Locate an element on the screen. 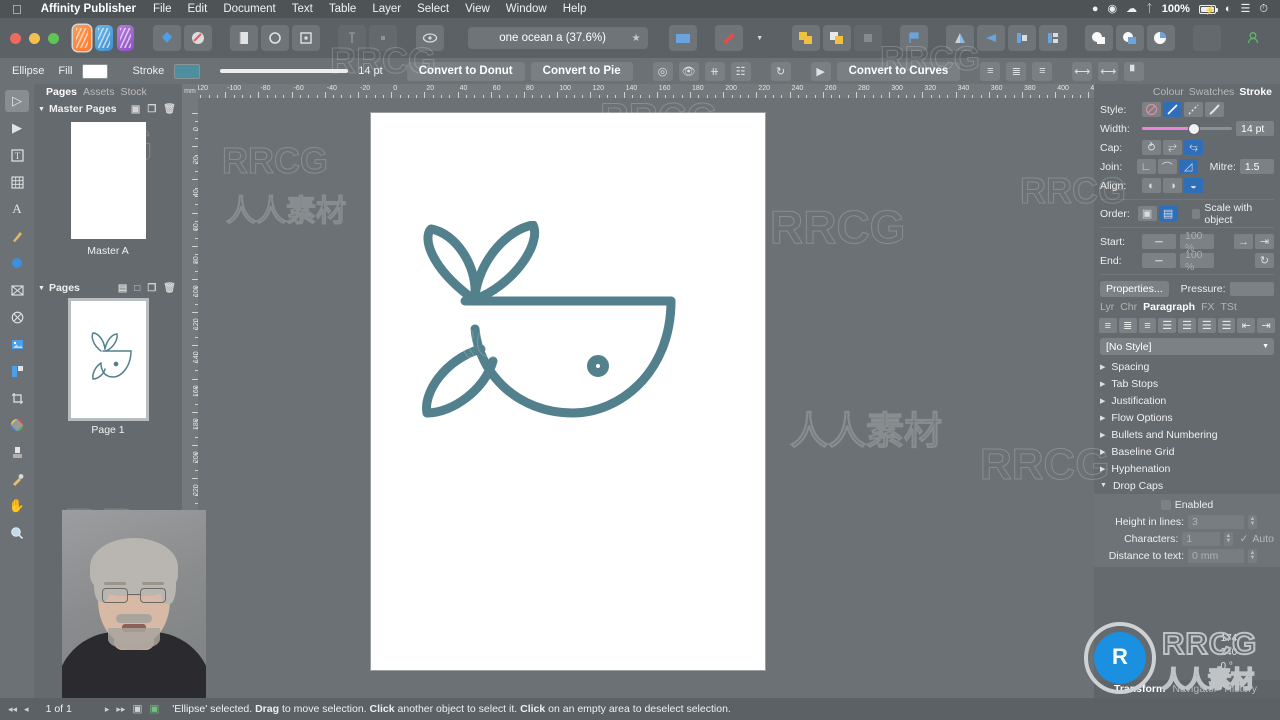 The image size is (1280, 720). section-spacing: ▶ Spacing is located at coordinates (1187, 366).